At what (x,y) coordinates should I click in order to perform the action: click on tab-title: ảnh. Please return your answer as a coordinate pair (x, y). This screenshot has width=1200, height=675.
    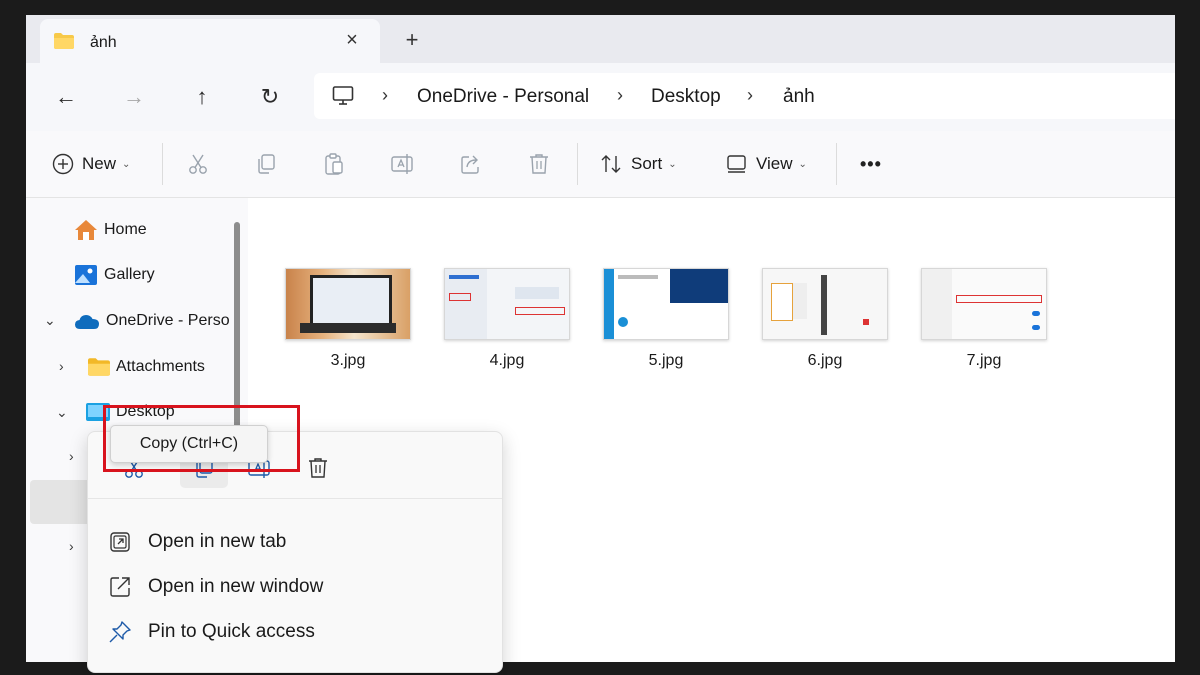
    Looking at the image, I should click on (103, 42).